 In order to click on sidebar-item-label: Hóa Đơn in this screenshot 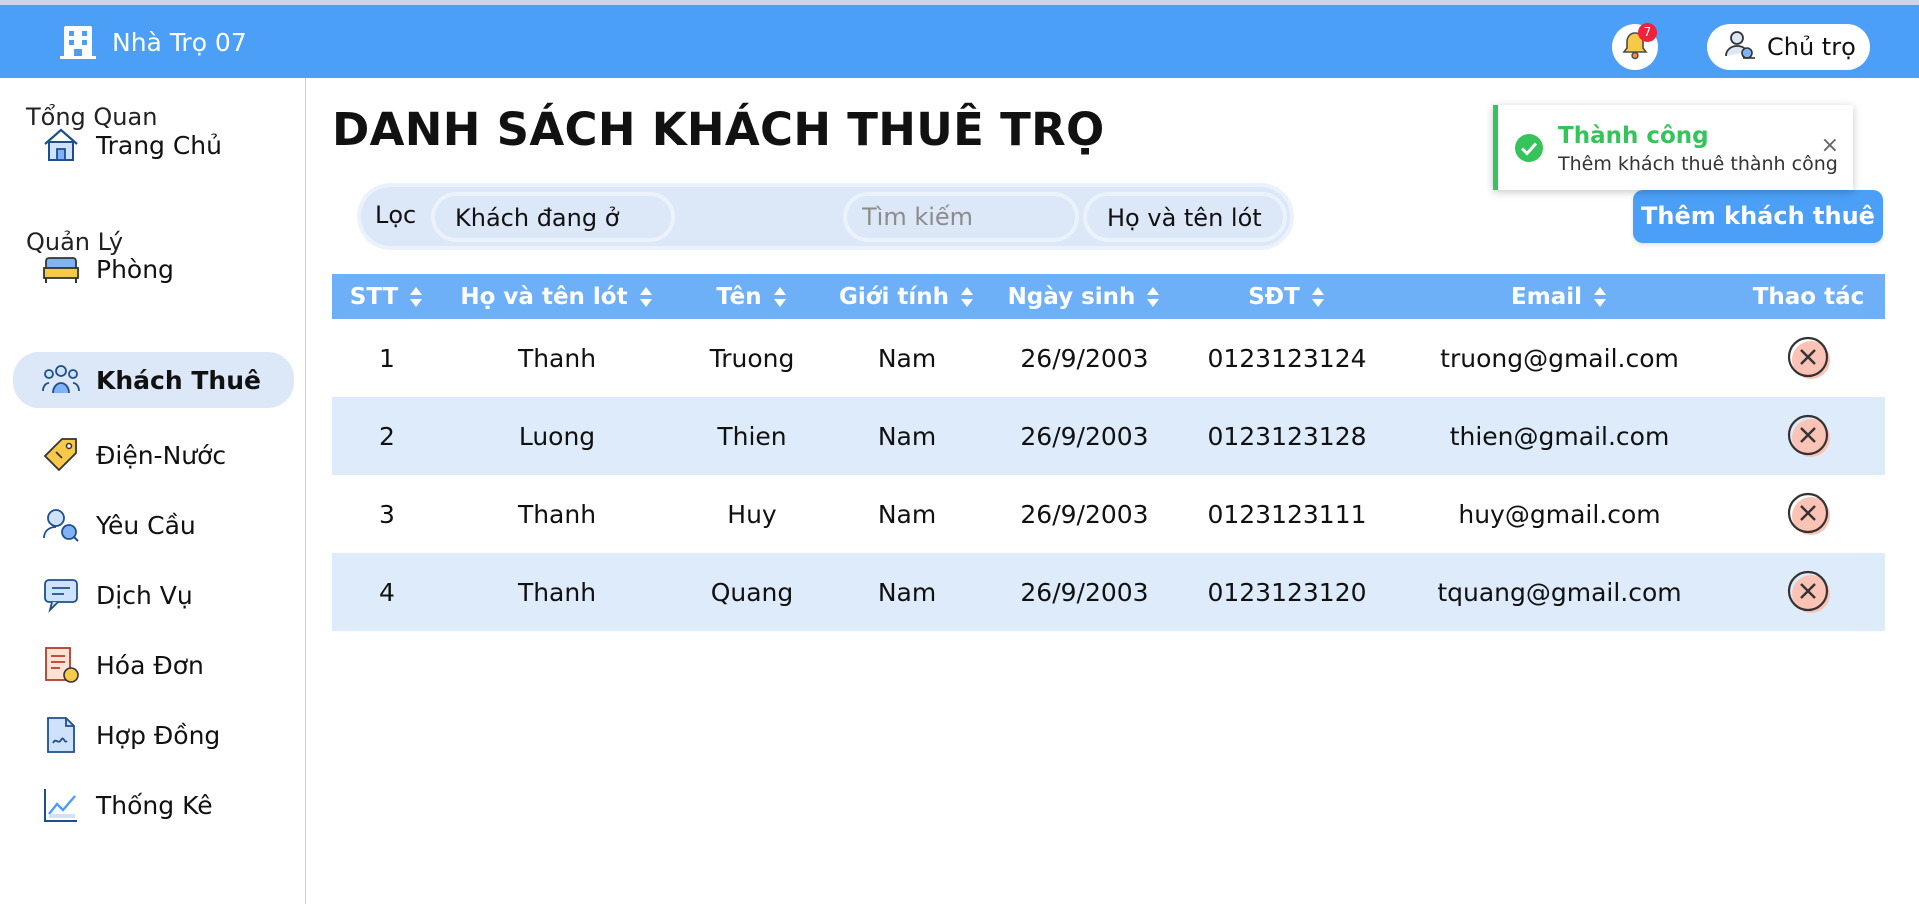, I will do `click(150, 665)`.